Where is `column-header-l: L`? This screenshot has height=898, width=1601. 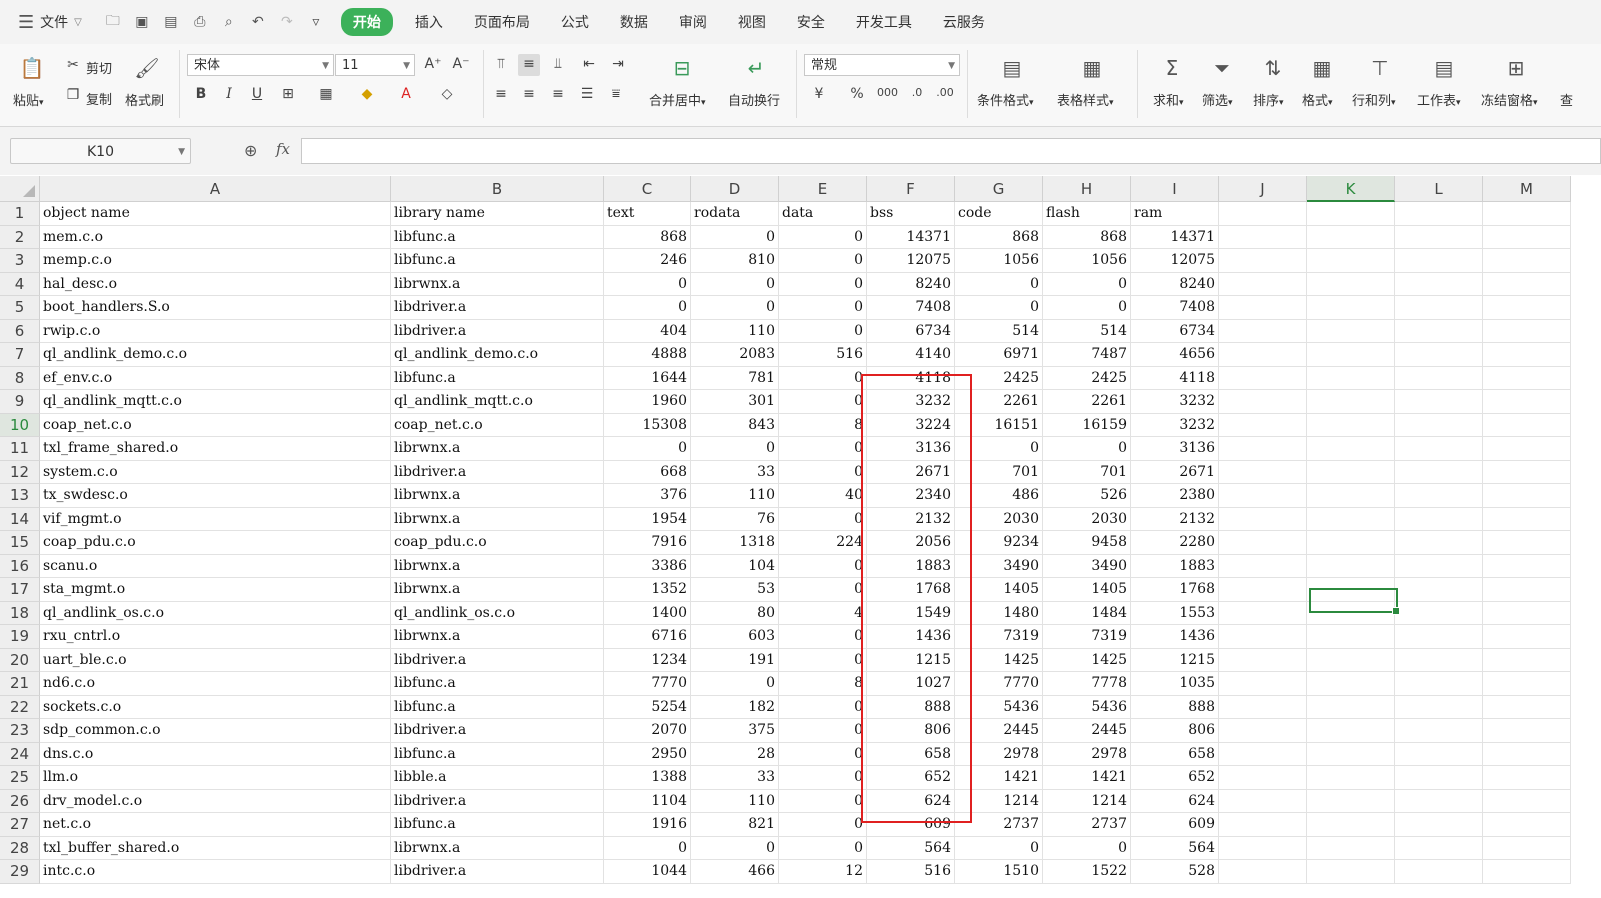
column-header-l: L is located at coordinates (1439, 189).